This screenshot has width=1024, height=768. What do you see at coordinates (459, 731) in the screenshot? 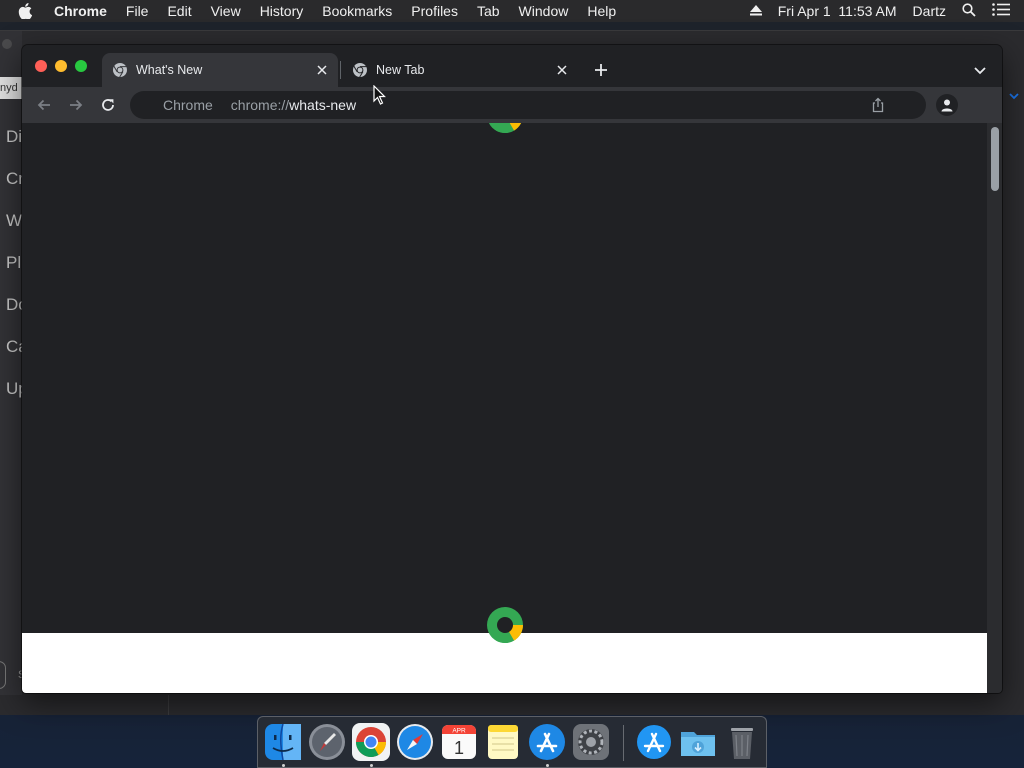
I see `calendar-month: APR` at bounding box center [459, 731].